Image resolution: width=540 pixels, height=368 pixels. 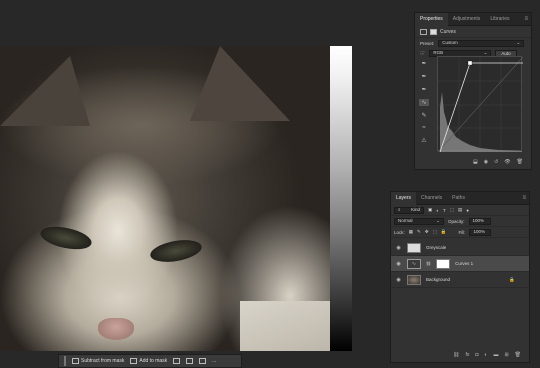 What do you see at coordinates (203, 361) in the screenshot?
I see `fill-mask-icon` at bounding box center [203, 361].